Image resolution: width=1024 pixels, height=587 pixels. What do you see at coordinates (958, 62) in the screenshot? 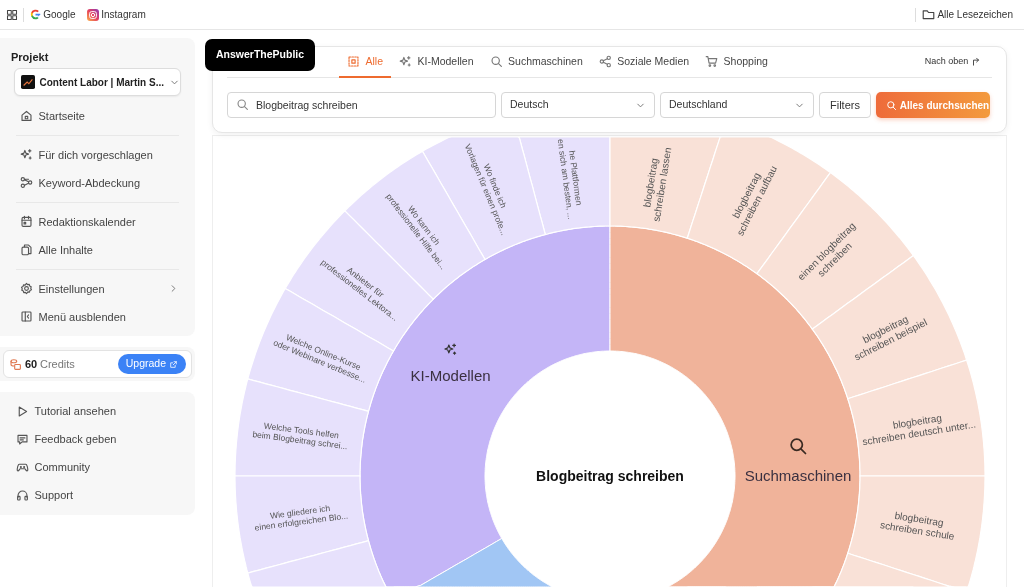
I see `back-to-top-link: Nach oben` at bounding box center [958, 62].